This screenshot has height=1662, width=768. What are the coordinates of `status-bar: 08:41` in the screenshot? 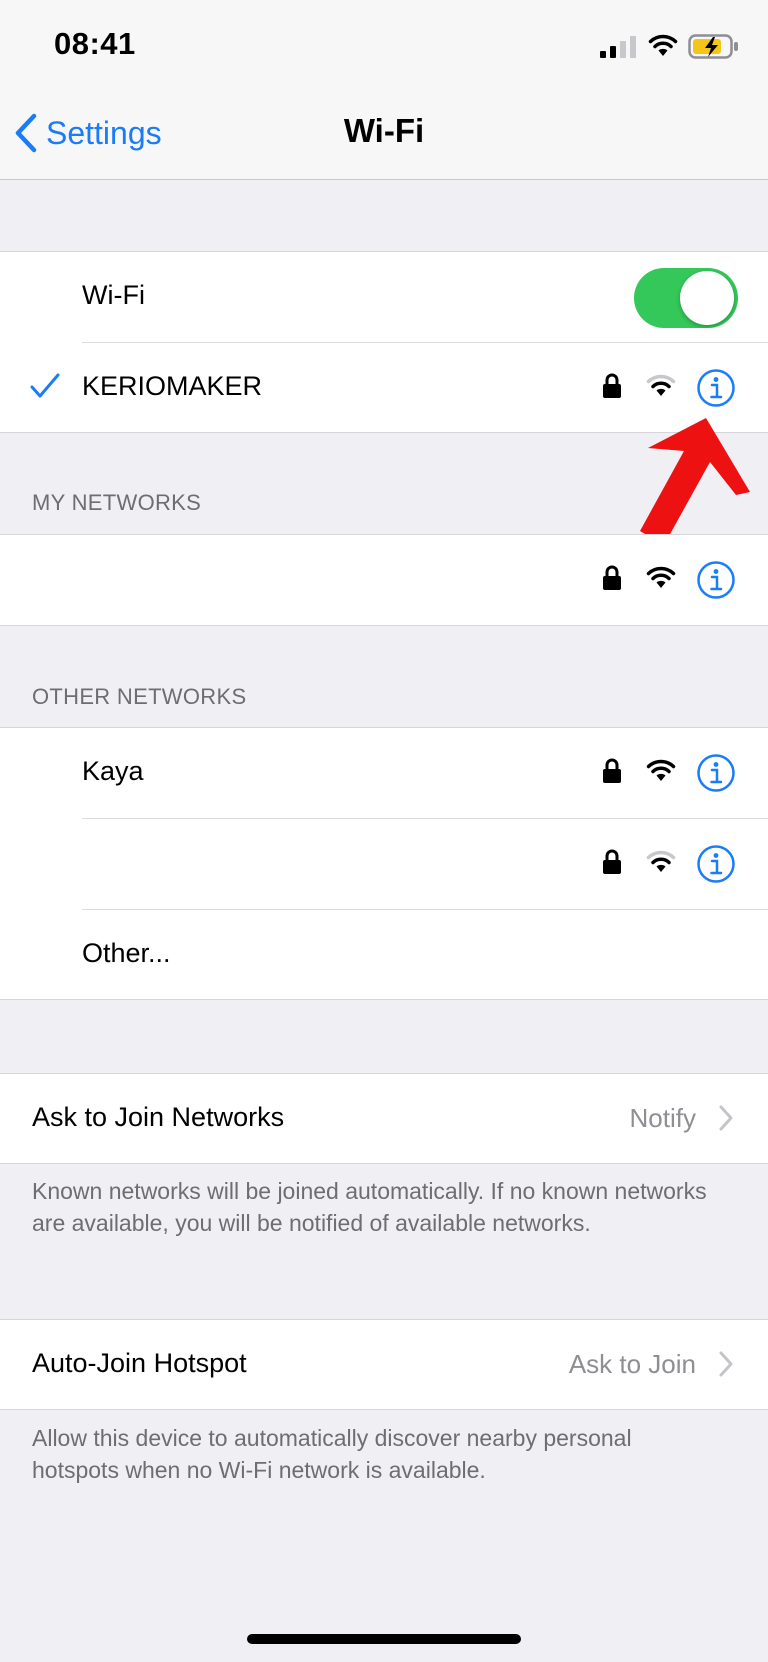 It's located at (384, 45).